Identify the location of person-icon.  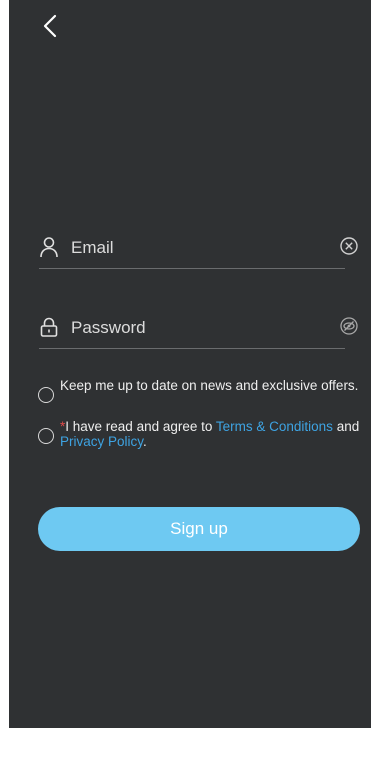
(49, 247).